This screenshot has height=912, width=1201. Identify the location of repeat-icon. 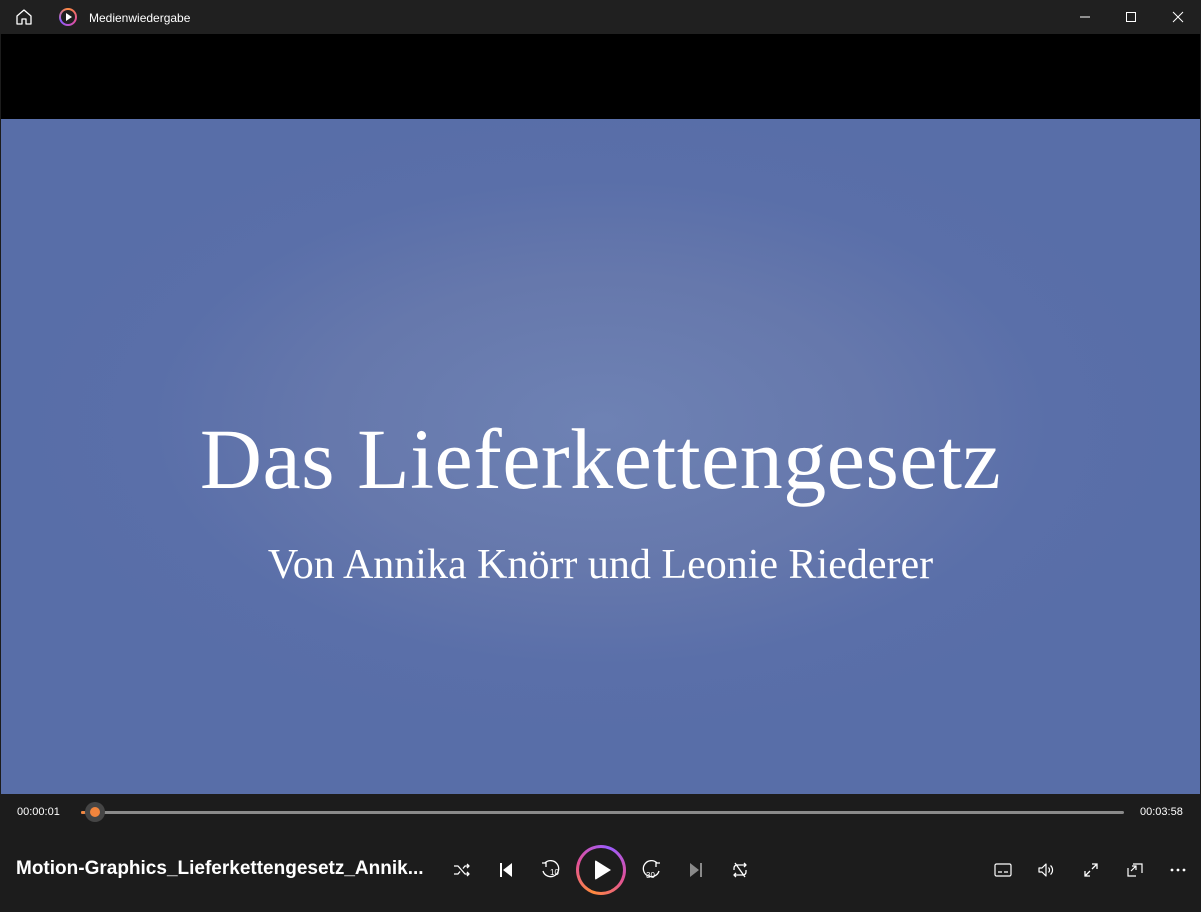
(740, 870).